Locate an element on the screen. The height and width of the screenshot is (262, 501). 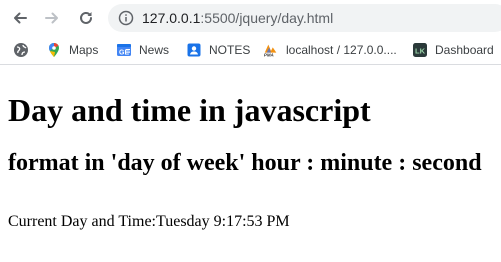
back-button is located at coordinates (20, 18).